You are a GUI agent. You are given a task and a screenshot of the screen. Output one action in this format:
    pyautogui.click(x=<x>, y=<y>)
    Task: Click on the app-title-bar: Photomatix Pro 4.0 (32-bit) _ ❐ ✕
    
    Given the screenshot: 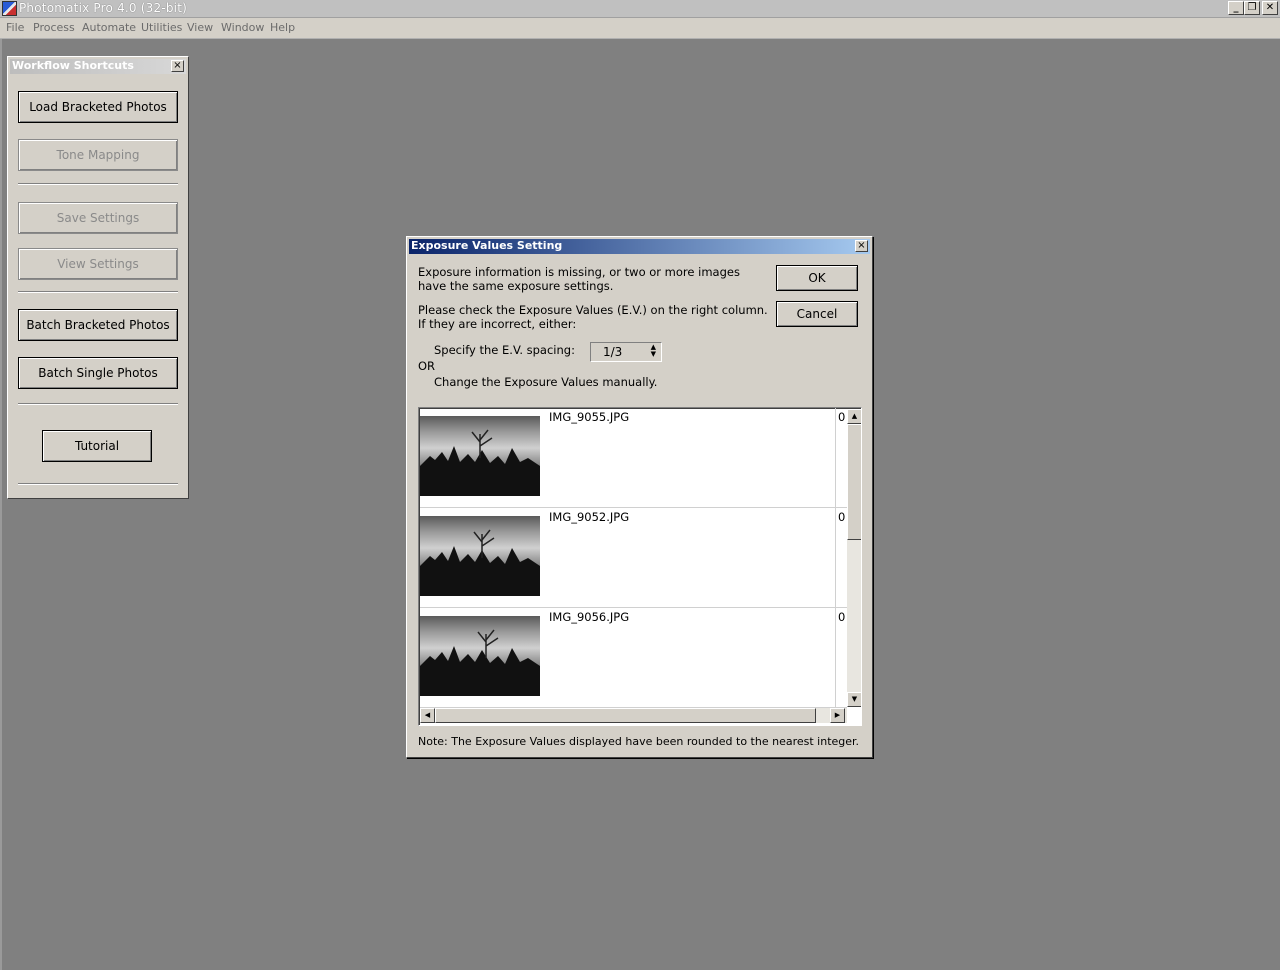 What is the action you would take?
    pyautogui.click(x=640, y=9)
    